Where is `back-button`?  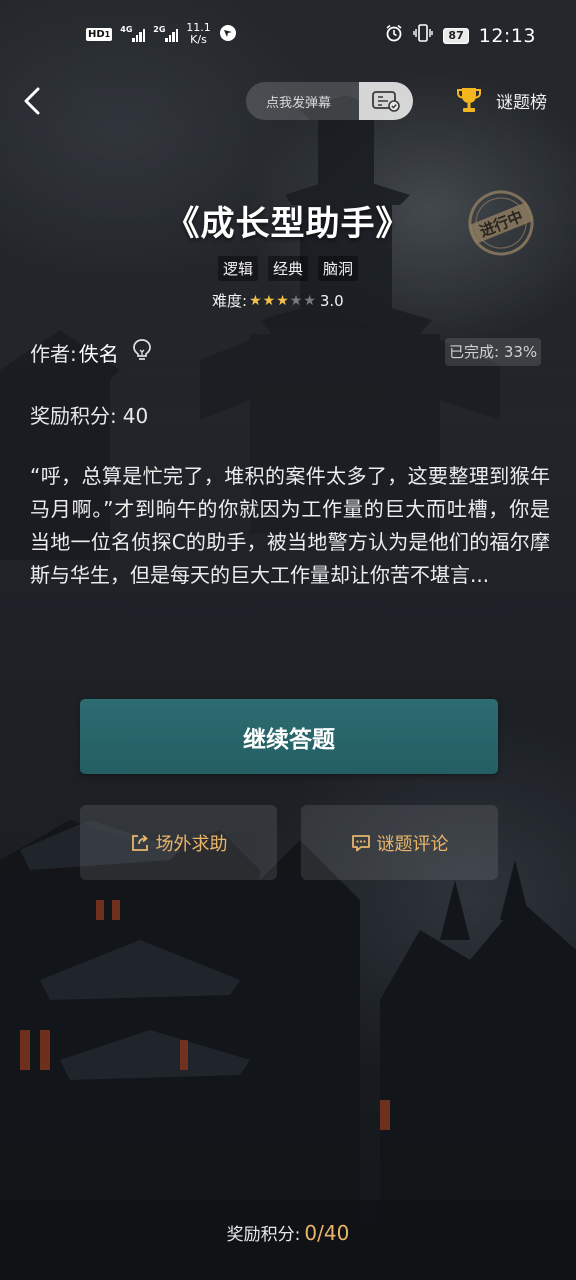
back-button is located at coordinates (32, 101).